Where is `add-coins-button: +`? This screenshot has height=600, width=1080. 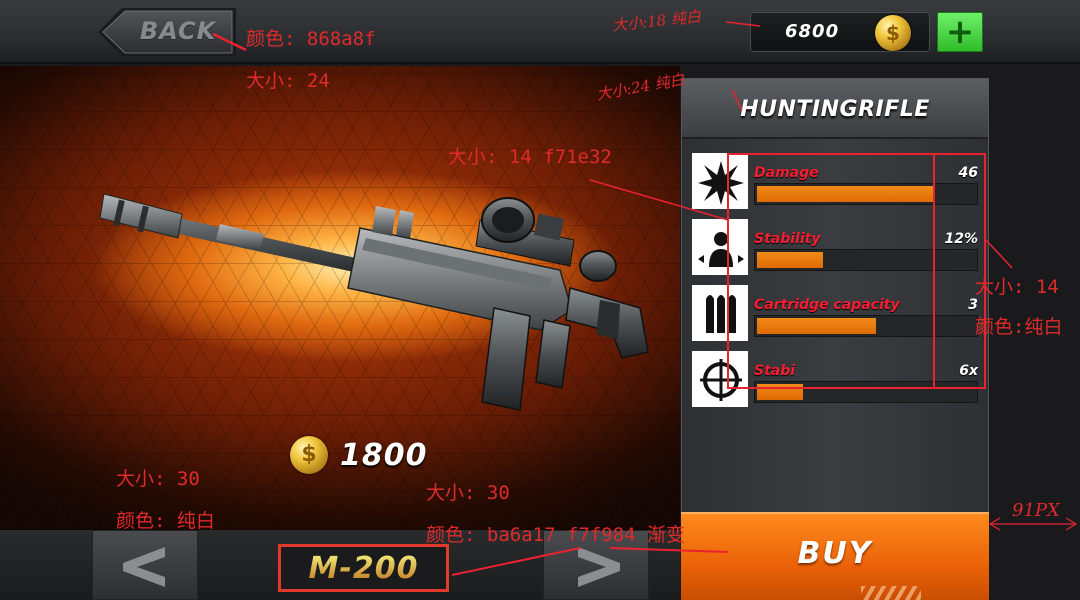 add-coins-button: + is located at coordinates (960, 32).